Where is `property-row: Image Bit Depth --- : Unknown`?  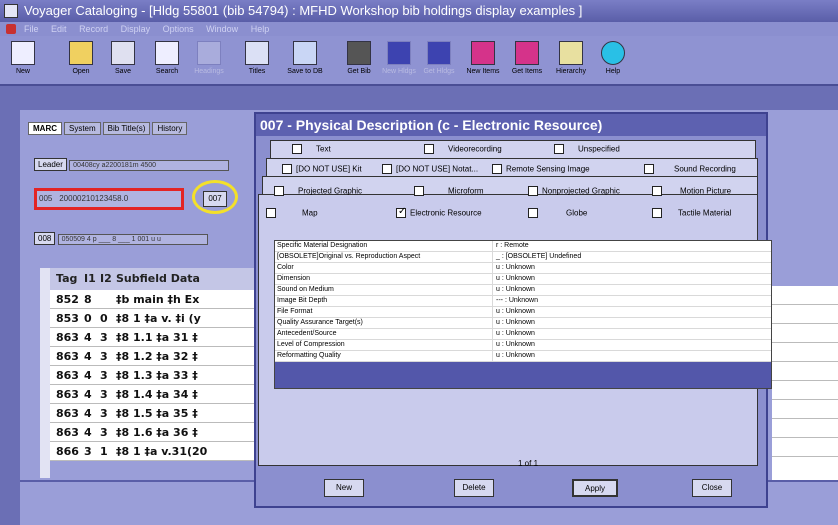 property-row: Image Bit Depth --- : Unknown is located at coordinates (523, 301).